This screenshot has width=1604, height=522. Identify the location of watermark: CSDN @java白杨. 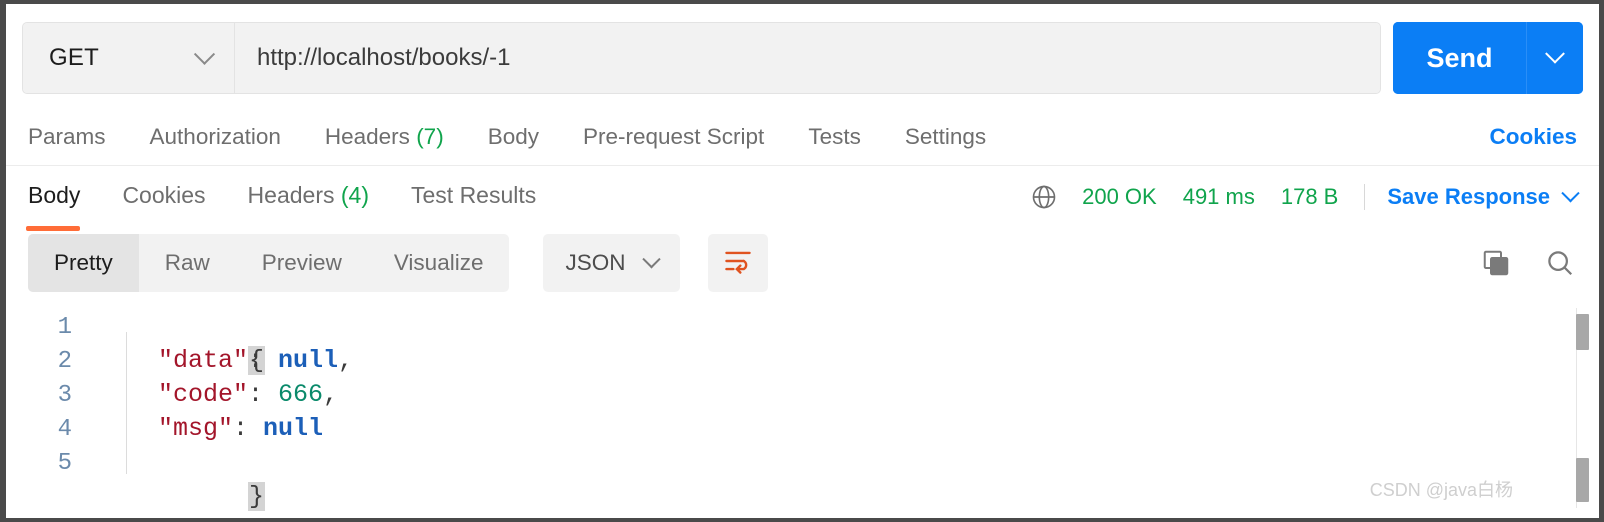
(1441, 490).